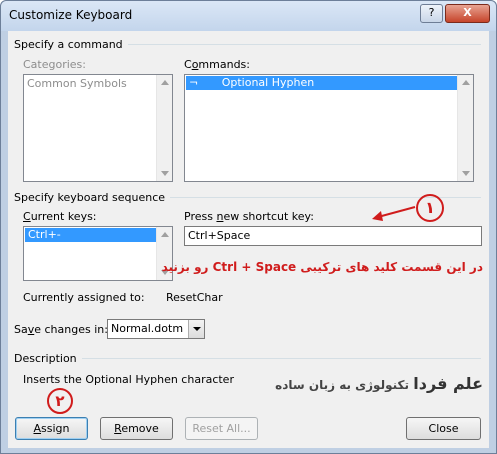  What do you see at coordinates (71, 15) in the screenshot?
I see `dialog-title: Customize Keyboard` at bounding box center [71, 15].